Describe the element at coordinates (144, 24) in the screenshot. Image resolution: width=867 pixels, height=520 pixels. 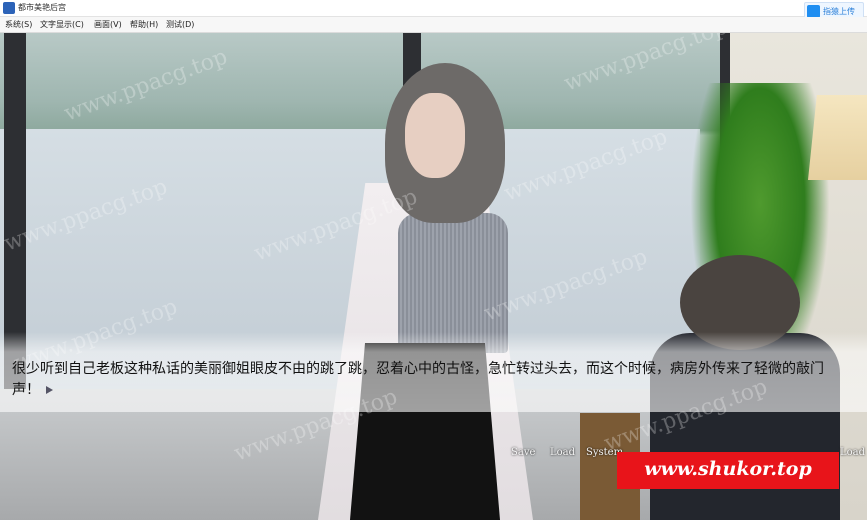
I see `menu-help: 帮助(H)` at that location.